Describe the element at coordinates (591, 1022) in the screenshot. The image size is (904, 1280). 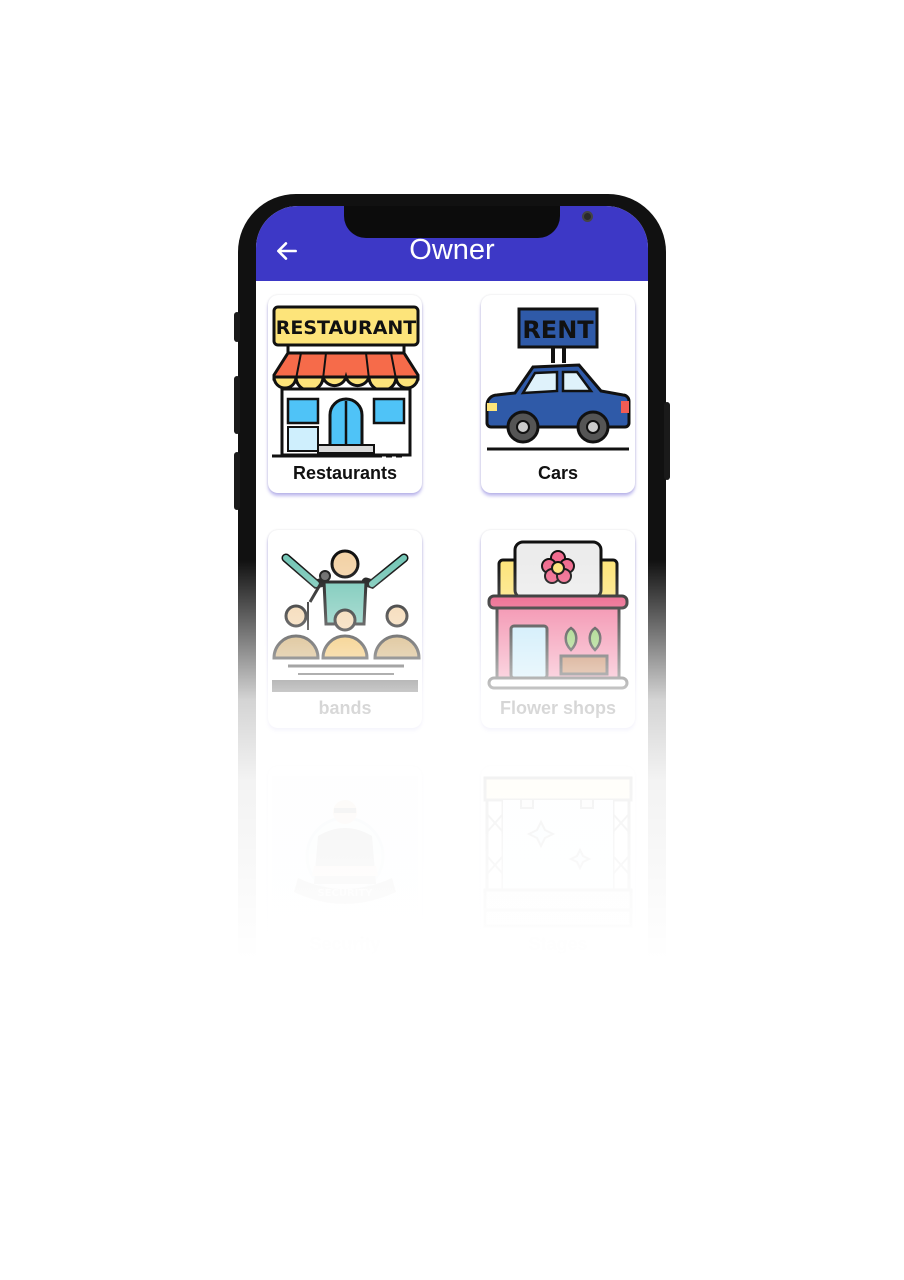
I see `calendar-icon` at that location.